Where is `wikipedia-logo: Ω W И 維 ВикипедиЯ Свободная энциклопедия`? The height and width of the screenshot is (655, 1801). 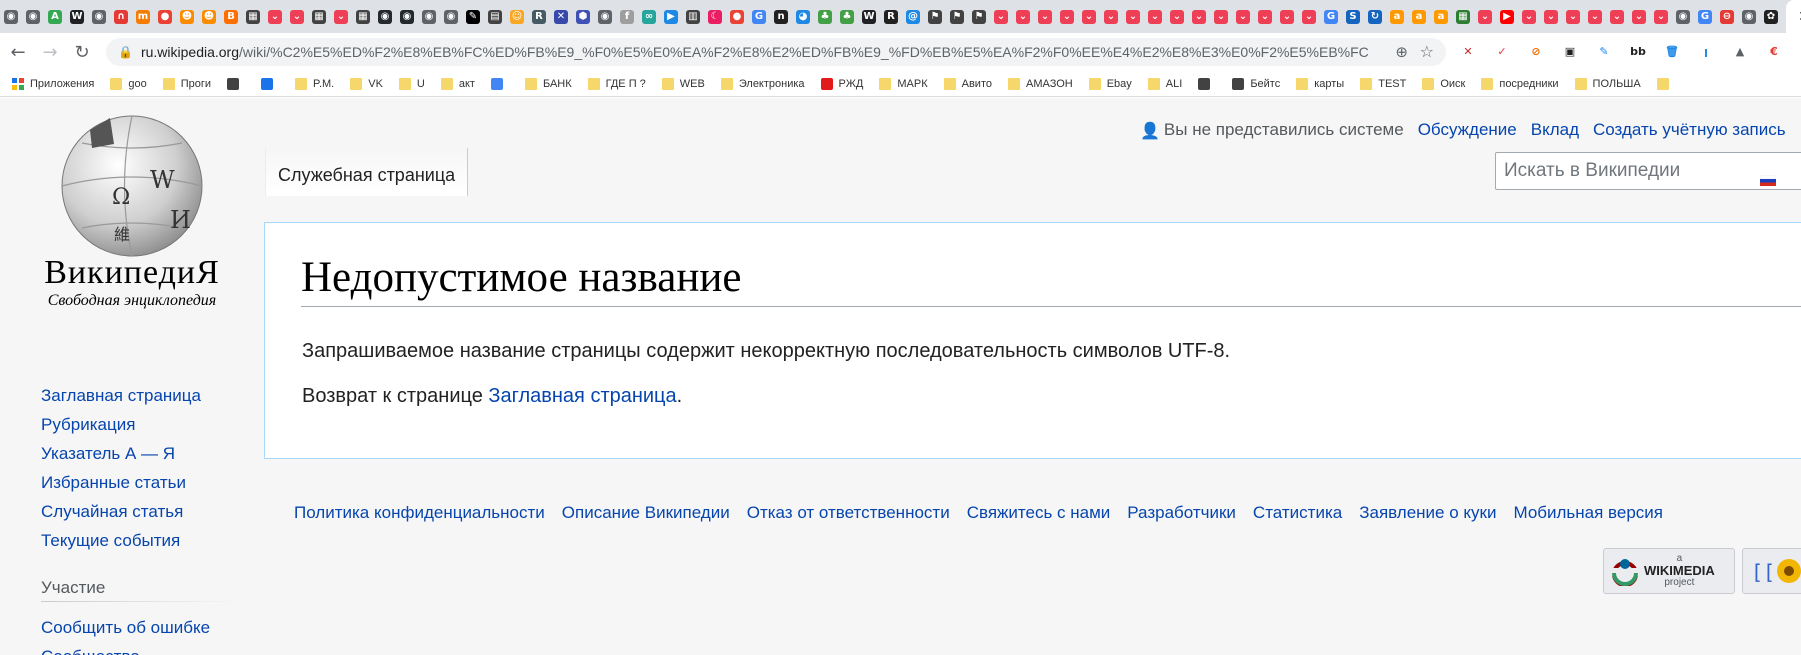 wikipedia-logo: Ω W И 維 ВикипедиЯ Свободная энциклопедия is located at coordinates (132, 208).